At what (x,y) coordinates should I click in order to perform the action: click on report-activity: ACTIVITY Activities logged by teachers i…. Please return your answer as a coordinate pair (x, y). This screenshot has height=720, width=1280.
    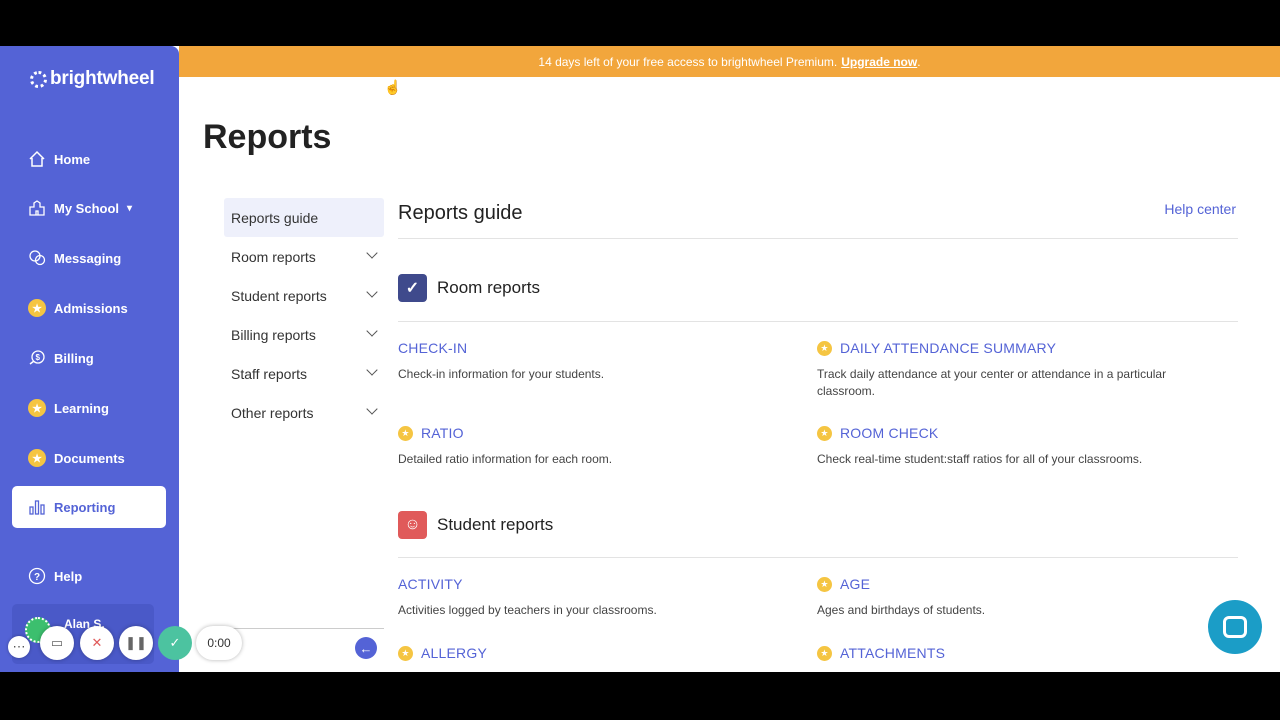
    Looking at the image, I should click on (593, 597).